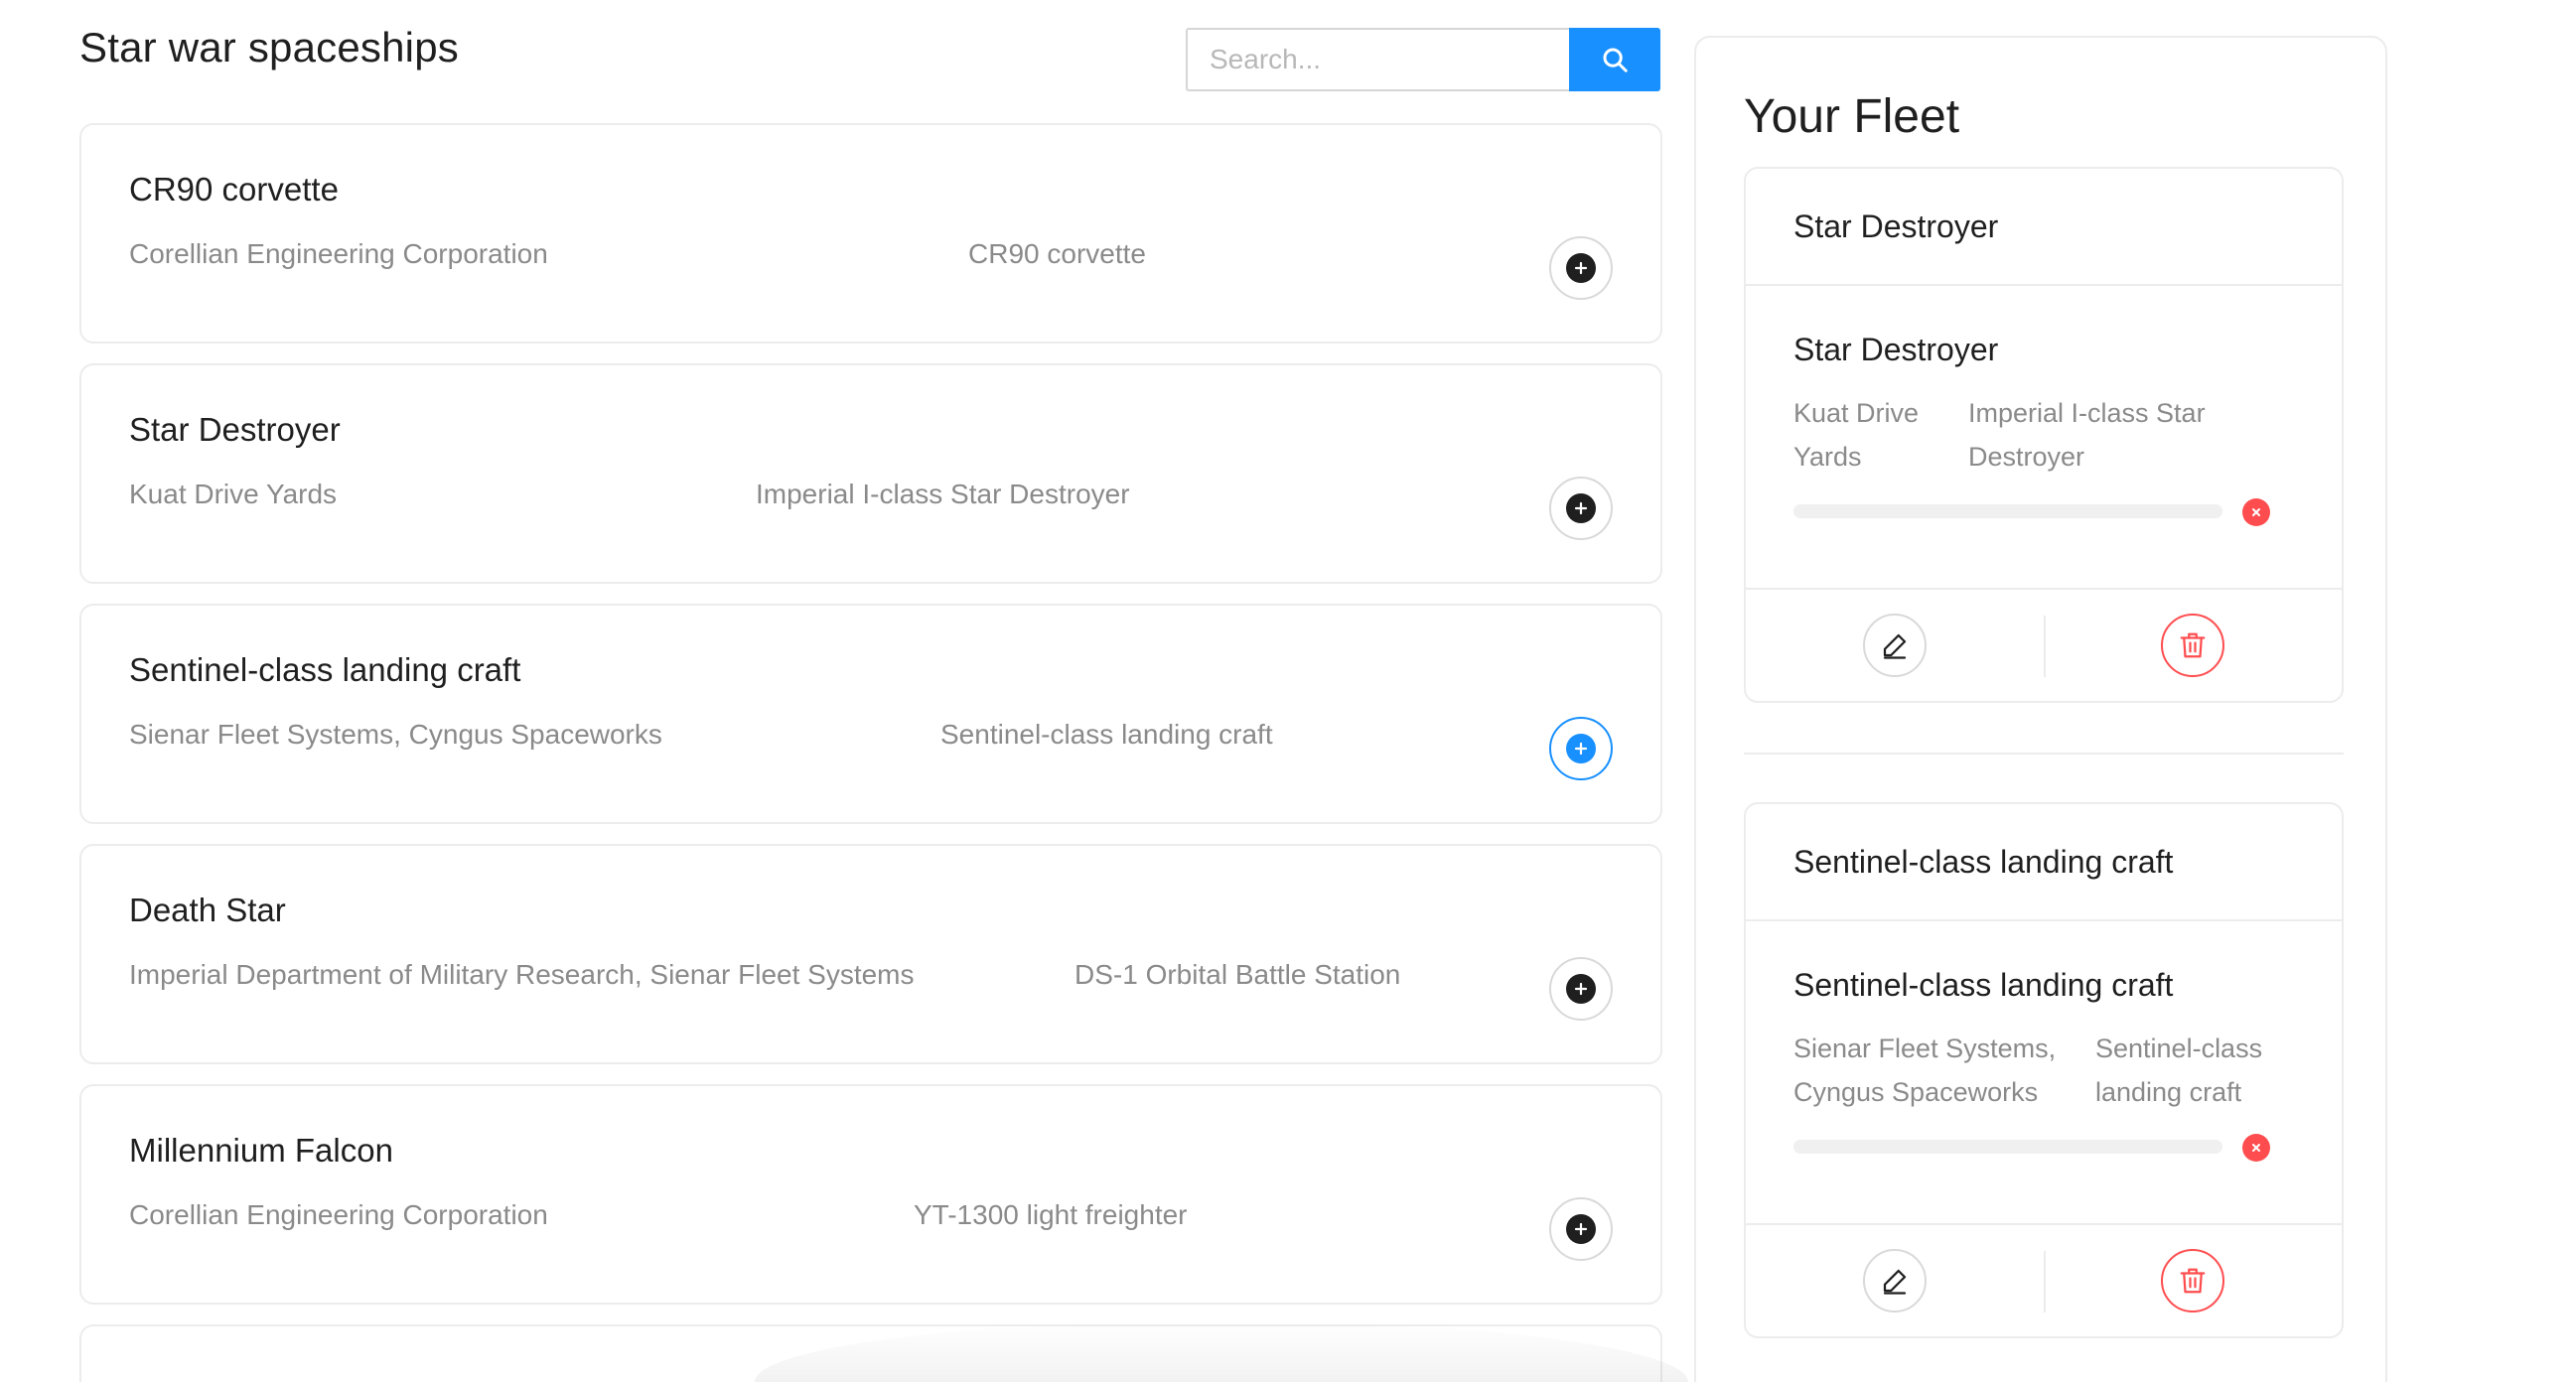 The image size is (2576, 1382). Describe the element at coordinates (1106, 734) in the screenshot. I see `ship-model: Sentinel-class landing craft` at that location.